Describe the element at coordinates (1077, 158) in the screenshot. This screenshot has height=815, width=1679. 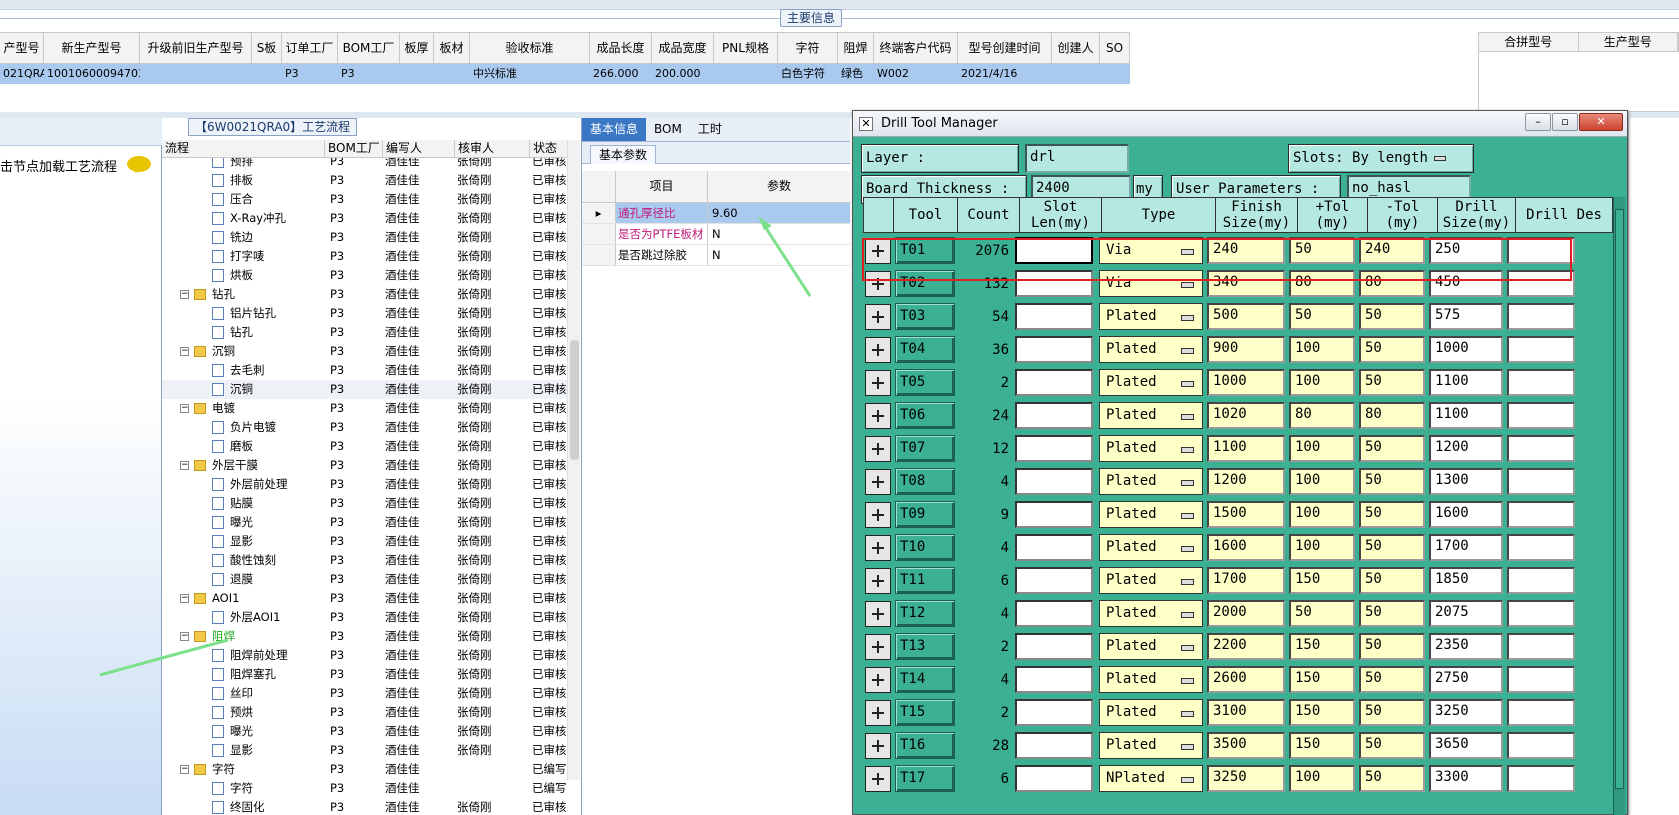
I see `layer-input: drl` at that location.